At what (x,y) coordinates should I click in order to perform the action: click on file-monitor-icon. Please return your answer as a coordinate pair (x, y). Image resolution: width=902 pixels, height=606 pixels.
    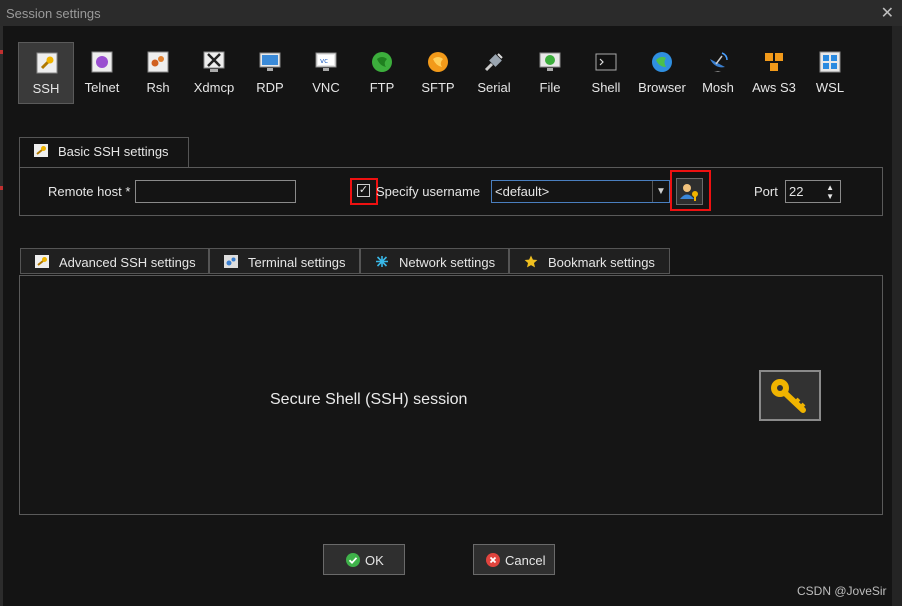
    Looking at the image, I should click on (550, 61).